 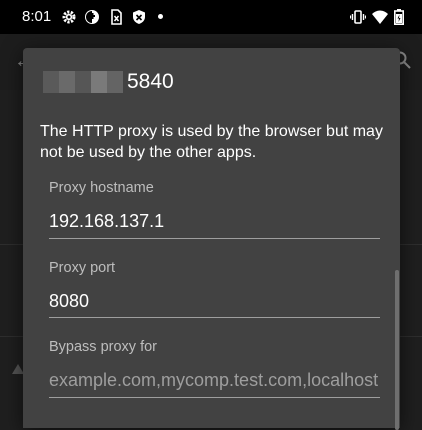 I want to click on sim-card-icon, so click(x=116, y=17).